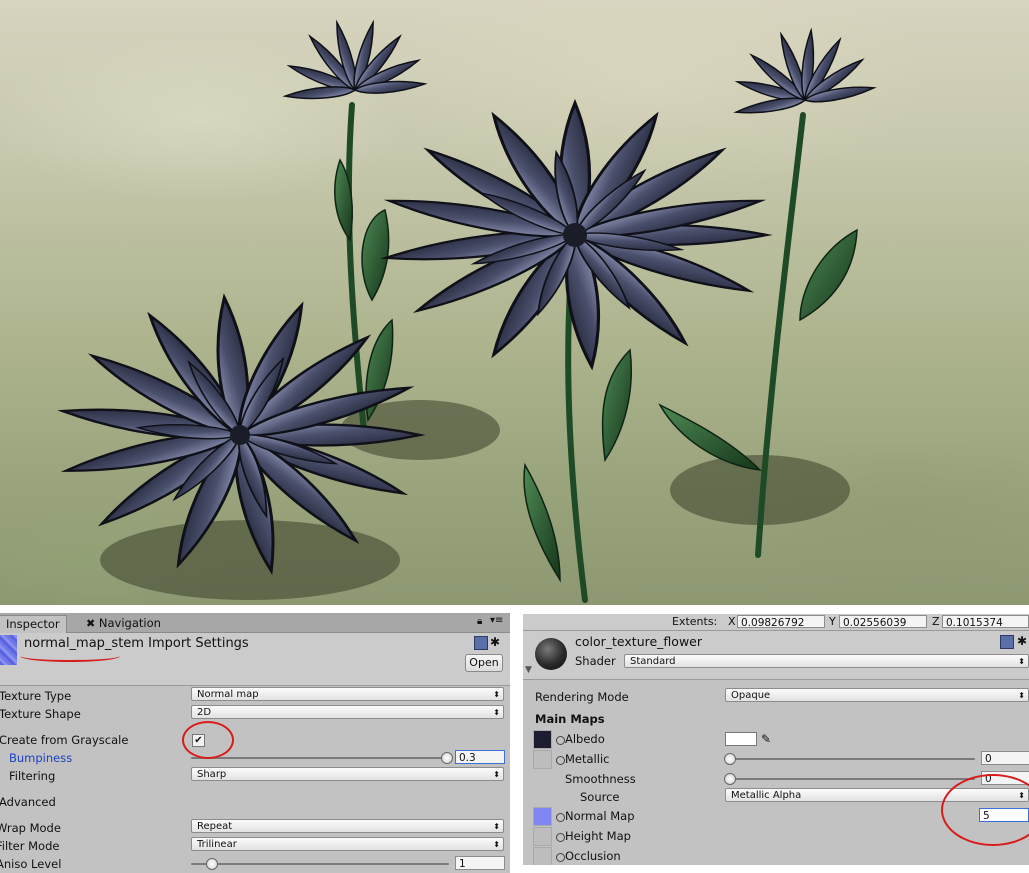 This screenshot has width=1029, height=873. I want to click on occlusion-row: Occlusion, so click(776, 856).